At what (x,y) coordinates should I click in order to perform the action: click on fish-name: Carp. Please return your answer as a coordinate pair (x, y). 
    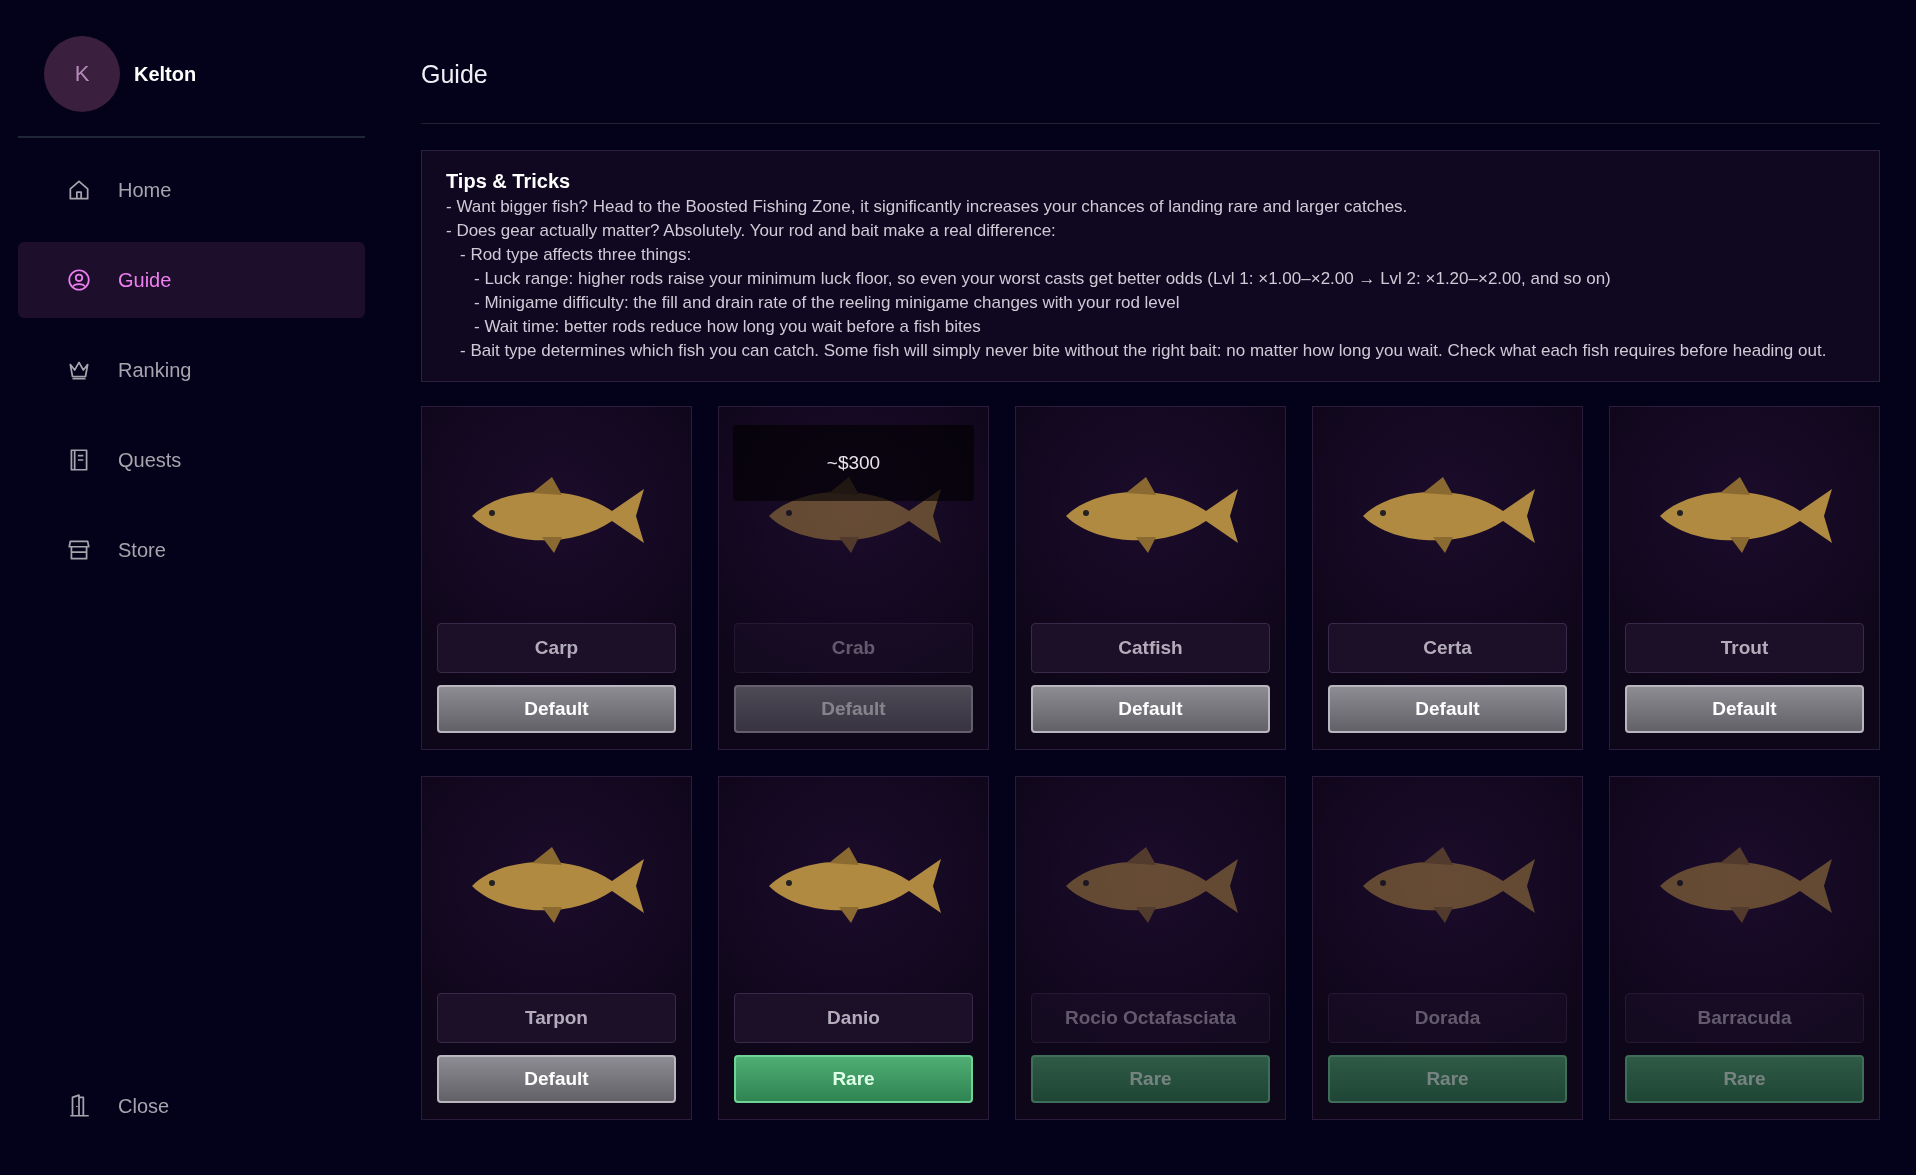
    Looking at the image, I should click on (556, 648).